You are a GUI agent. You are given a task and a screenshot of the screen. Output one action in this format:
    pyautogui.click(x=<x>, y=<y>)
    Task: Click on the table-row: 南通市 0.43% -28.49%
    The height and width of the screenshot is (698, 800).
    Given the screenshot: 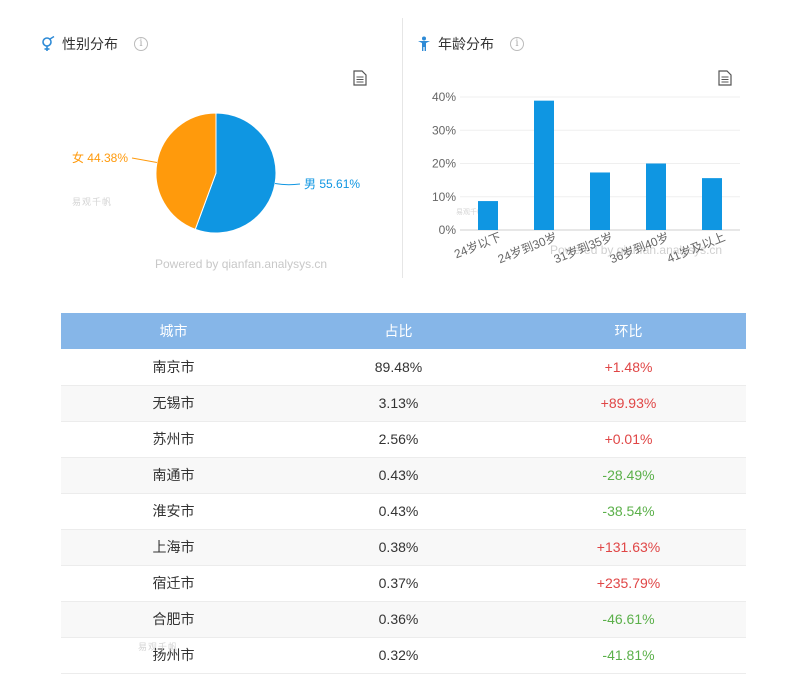 What is the action you would take?
    pyautogui.click(x=403, y=475)
    